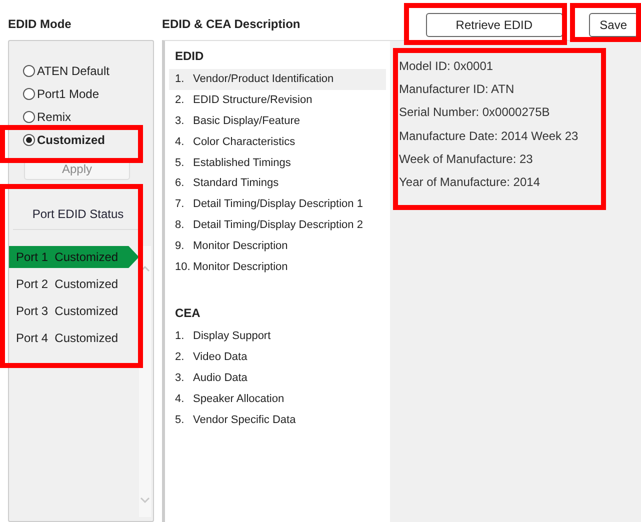 The width and height of the screenshot is (641, 522). I want to click on section-title: EDID Mode, so click(40, 24).